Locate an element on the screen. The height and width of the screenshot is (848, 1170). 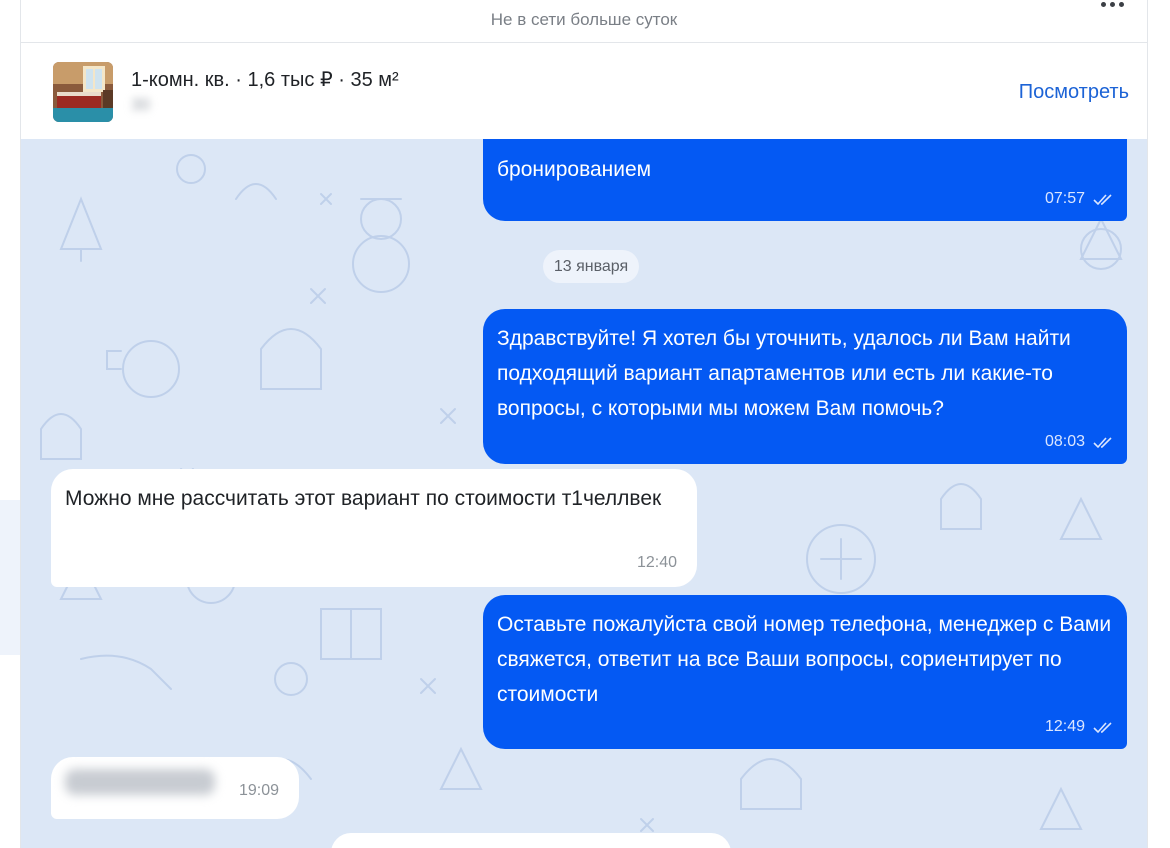
more-dots-icon is located at coordinates (1114, 5).